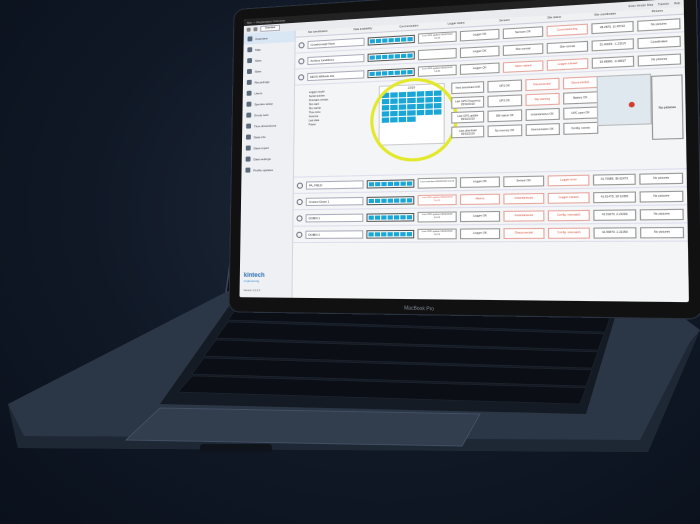 This screenshot has height=524, width=700. What do you see at coordinates (259, 136) in the screenshot?
I see `sidebar-item-label: Data info` at bounding box center [259, 136].